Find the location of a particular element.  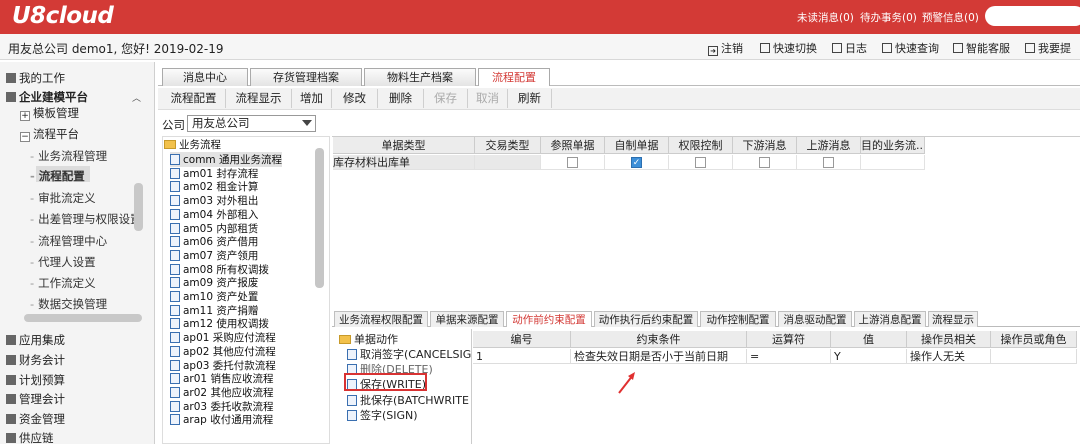

todo-link: 待办事务(0) is located at coordinates (888, 17).